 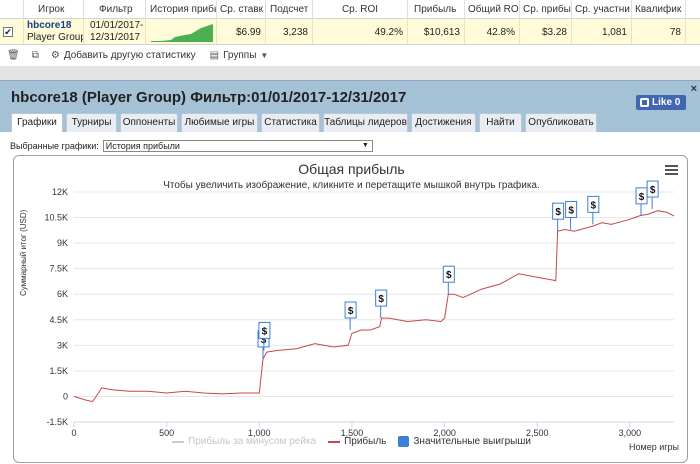 I want to click on tab-favorite-games: Любимые игры, so click(x=219, y=122).